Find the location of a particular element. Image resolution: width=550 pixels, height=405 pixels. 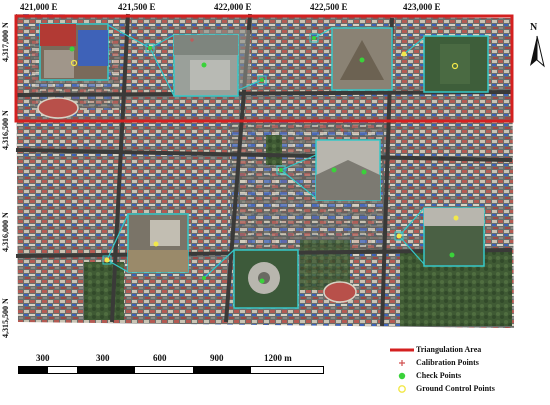

legend-label: Triangulation Area is located at coordinates (449, 349).